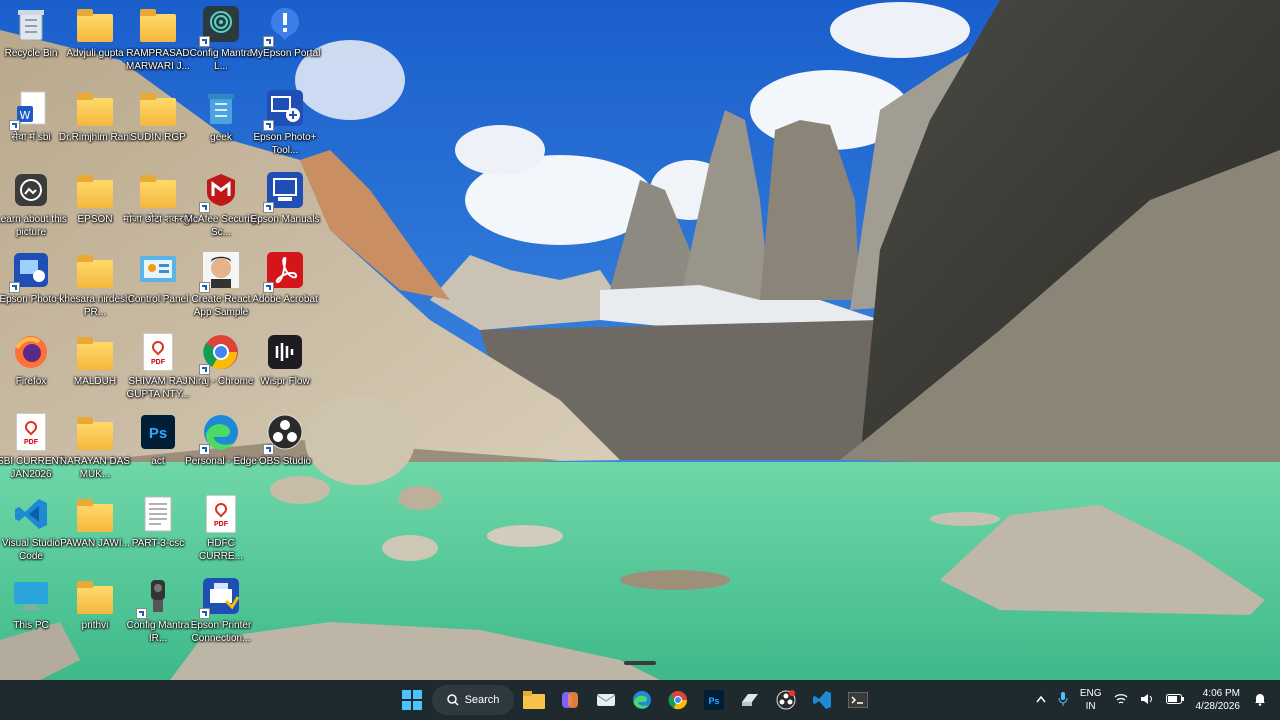 This screenshot has height=720, width=1280. I want to click on microphone-icon, so click(1063, 700).